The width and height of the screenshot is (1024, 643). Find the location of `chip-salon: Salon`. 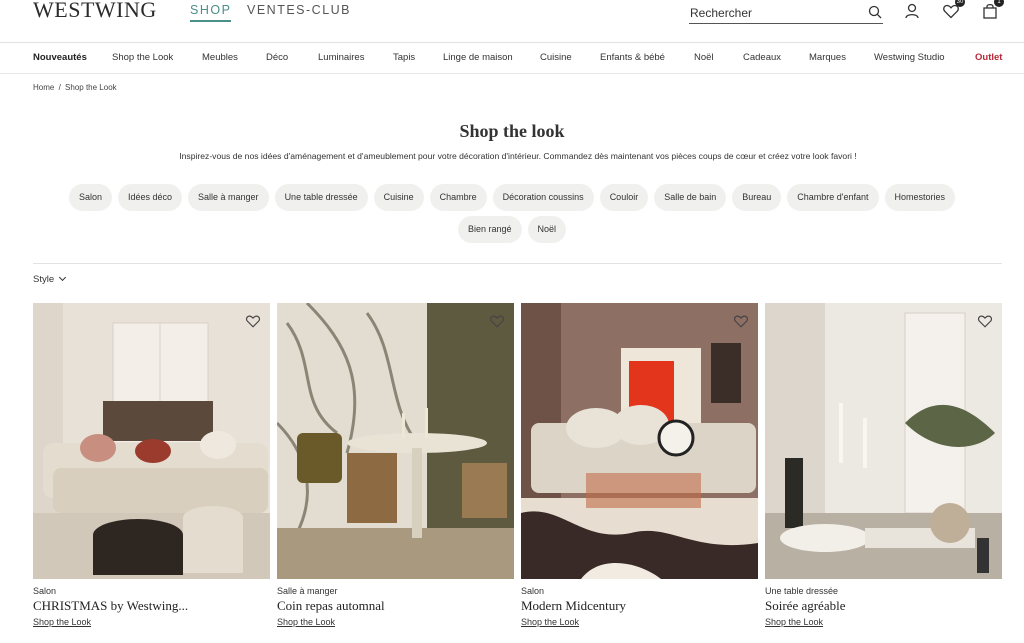

chip-salon: Salon is located at coordinates (90, 197).